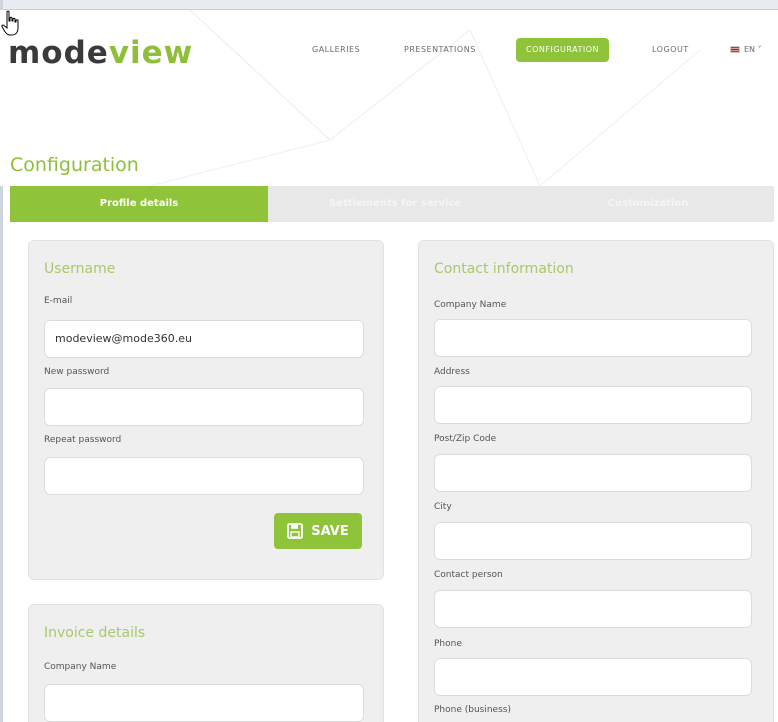 Image resolution: width=778 pixels, height=722 pixels. I want to click on language-selector: EN ˅, so click(746, 50).